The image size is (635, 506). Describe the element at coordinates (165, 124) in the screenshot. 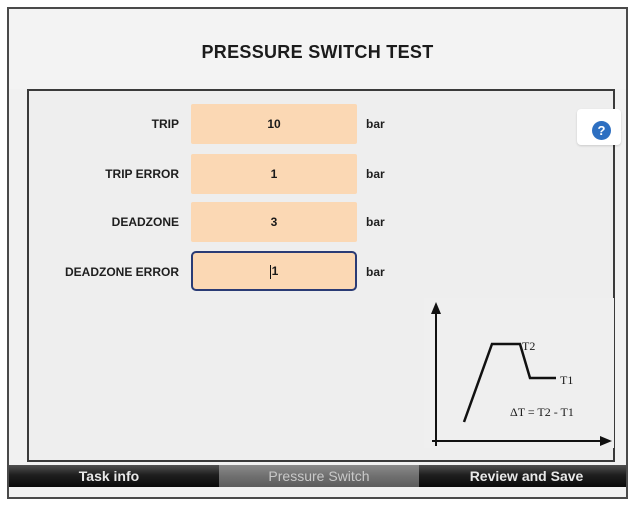

I see `trip-label: TRIP` at that location.